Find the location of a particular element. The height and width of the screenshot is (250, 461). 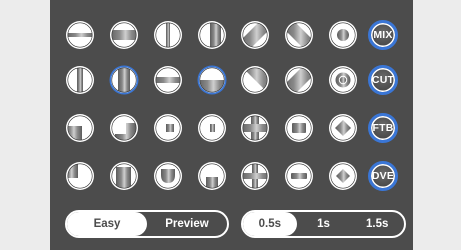

preview-option: Preview is located at coordinates (187, 224).